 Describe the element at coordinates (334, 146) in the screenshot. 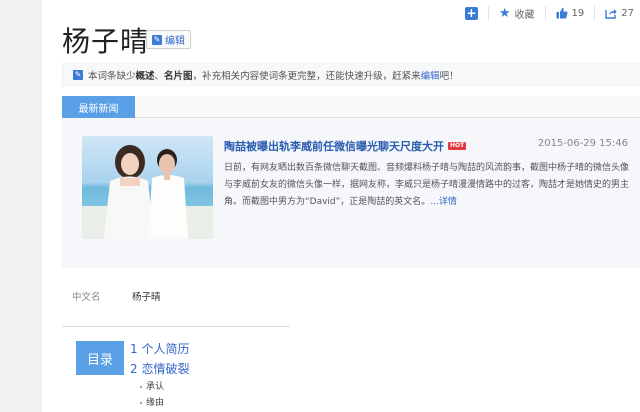

I see `news-title-text: 陶喆被曝出轨李威前任微信曝光聊天尺度大开` at that location.